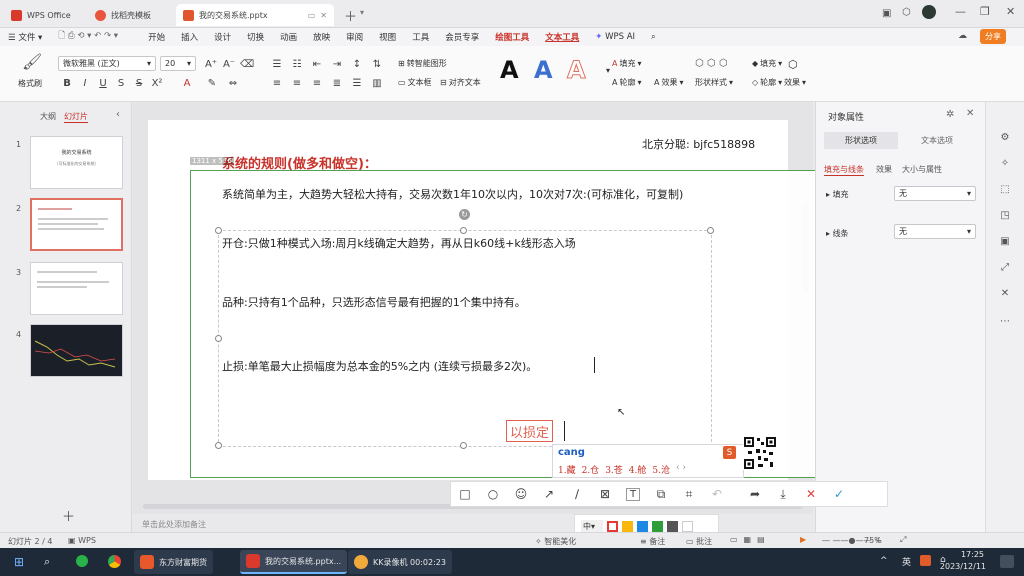 The height and width of the screenshot is (576, 1024). Describe the element at coordinates (612, 526) in the screenshot. I see `color-swatch-red` at that location.